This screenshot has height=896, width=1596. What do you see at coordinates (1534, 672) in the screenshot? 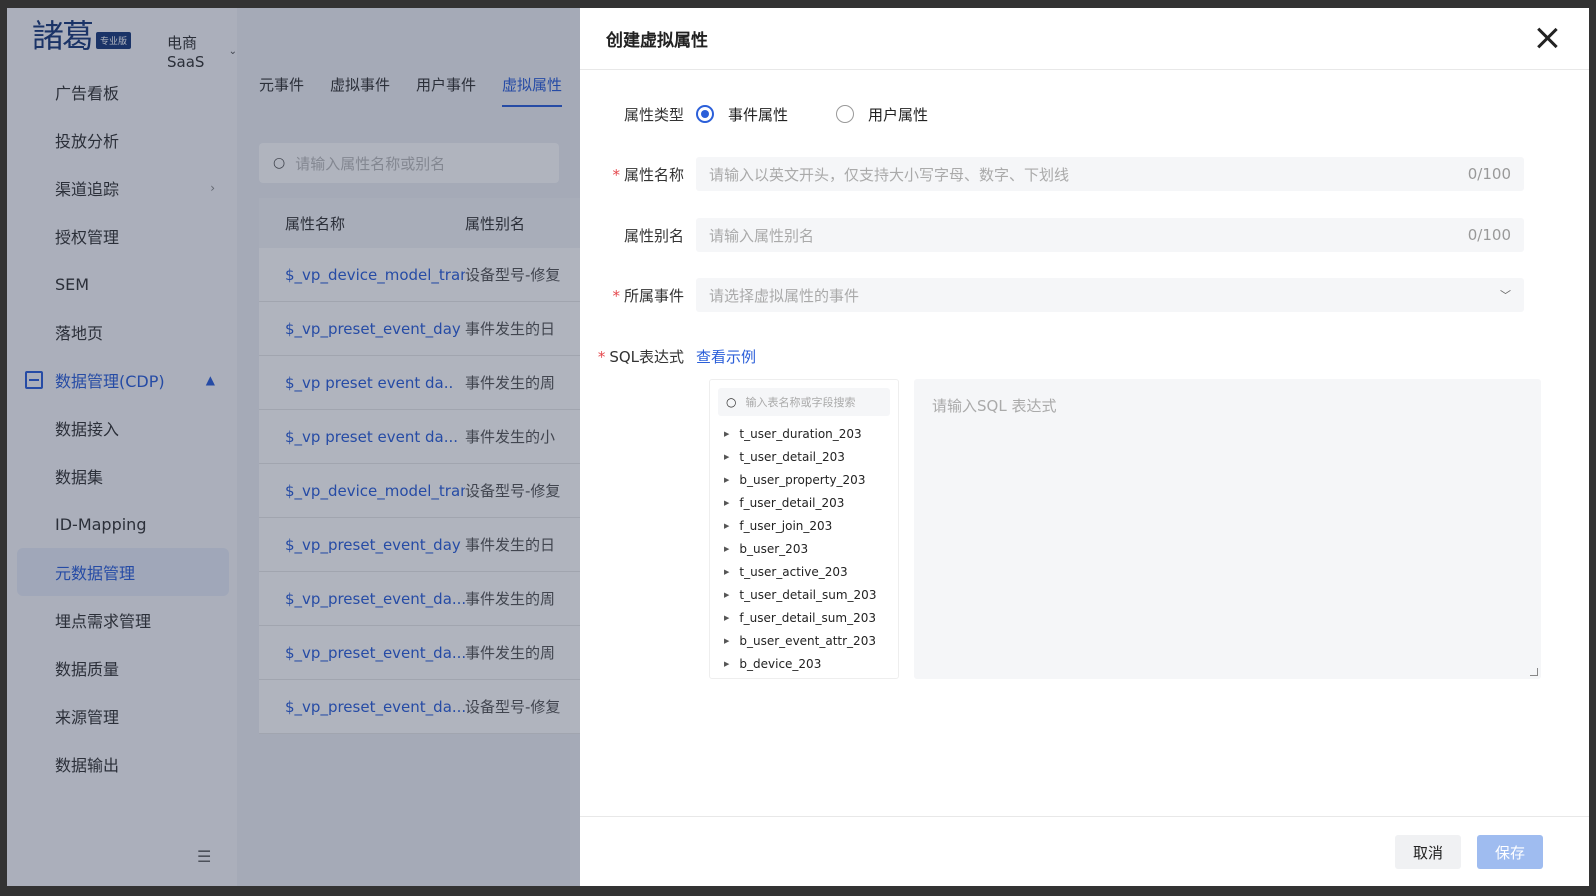
I see `resize-handle-icon` at bounding box center [1534, 672].